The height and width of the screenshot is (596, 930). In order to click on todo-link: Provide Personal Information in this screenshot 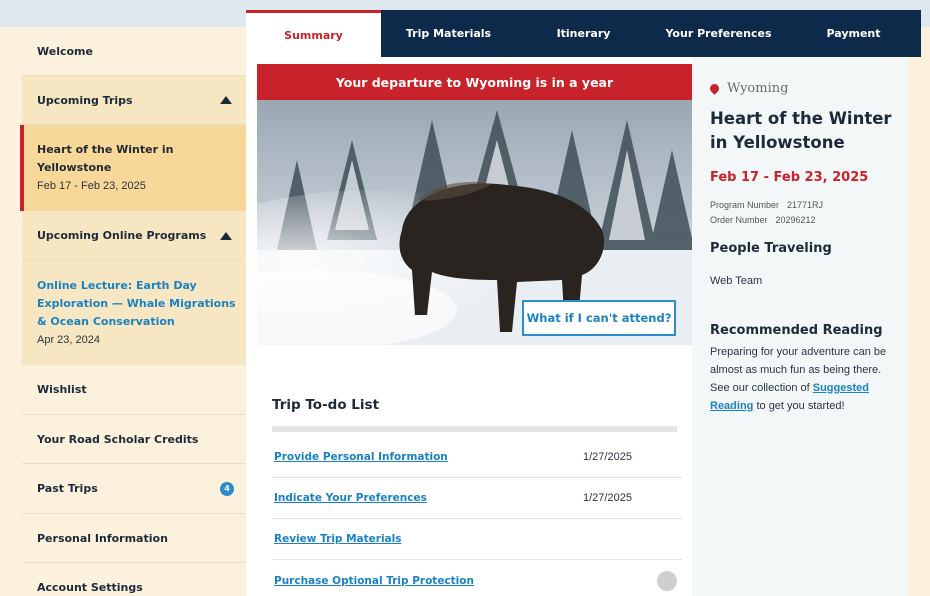, I will do `click(361, 457)`.